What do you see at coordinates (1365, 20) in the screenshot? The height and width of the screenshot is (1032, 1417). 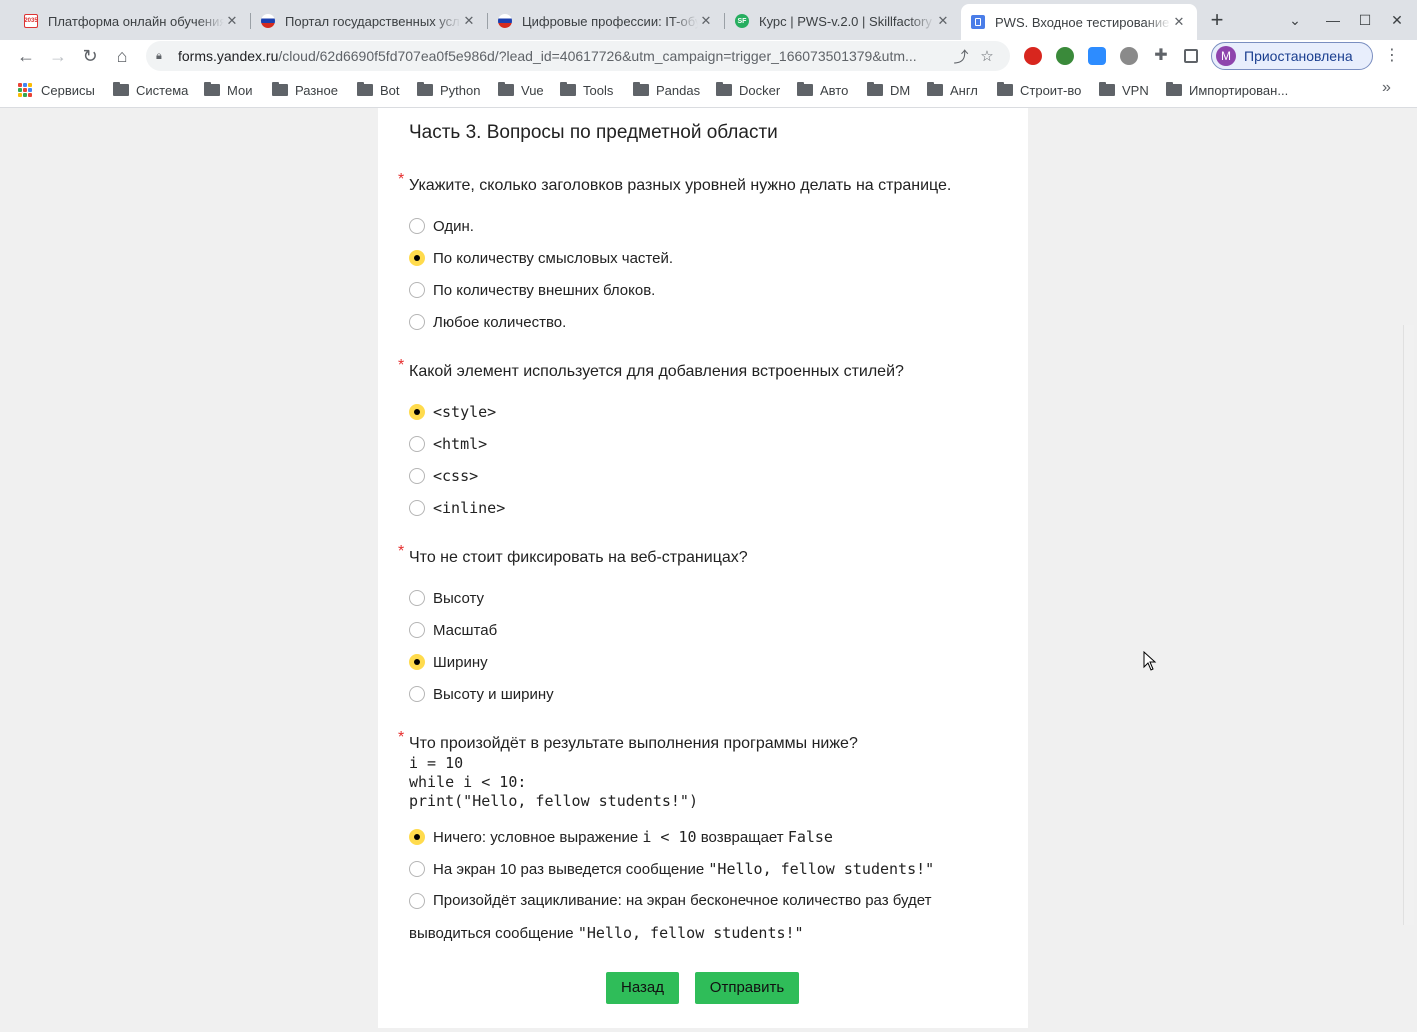 I see `maximize-icon: ☐` at bounding box center [1365, 20].